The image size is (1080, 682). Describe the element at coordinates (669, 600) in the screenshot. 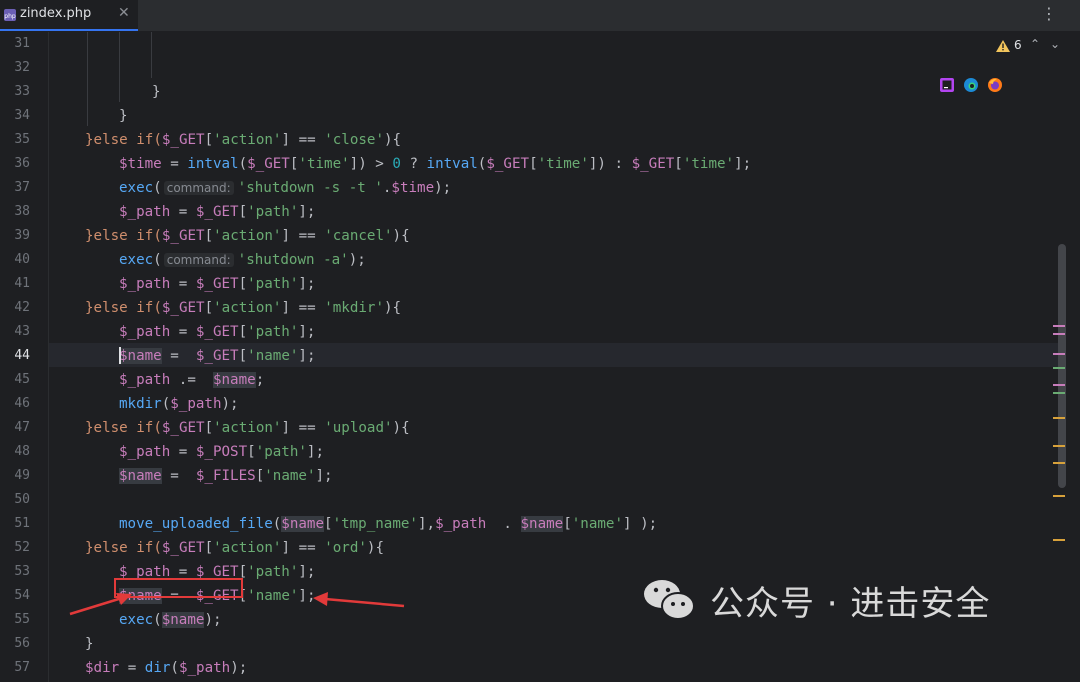

I see `wechat-icon` at that location.